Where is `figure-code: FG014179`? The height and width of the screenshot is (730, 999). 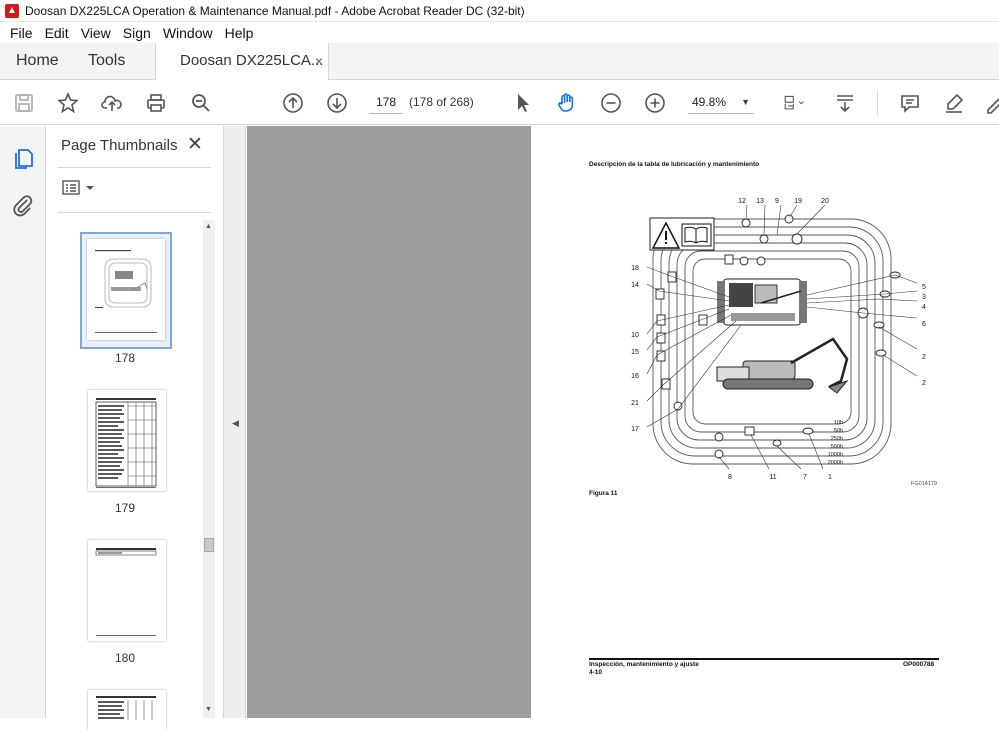 figure-code: FG014179 is located at coordinates (924, 484).